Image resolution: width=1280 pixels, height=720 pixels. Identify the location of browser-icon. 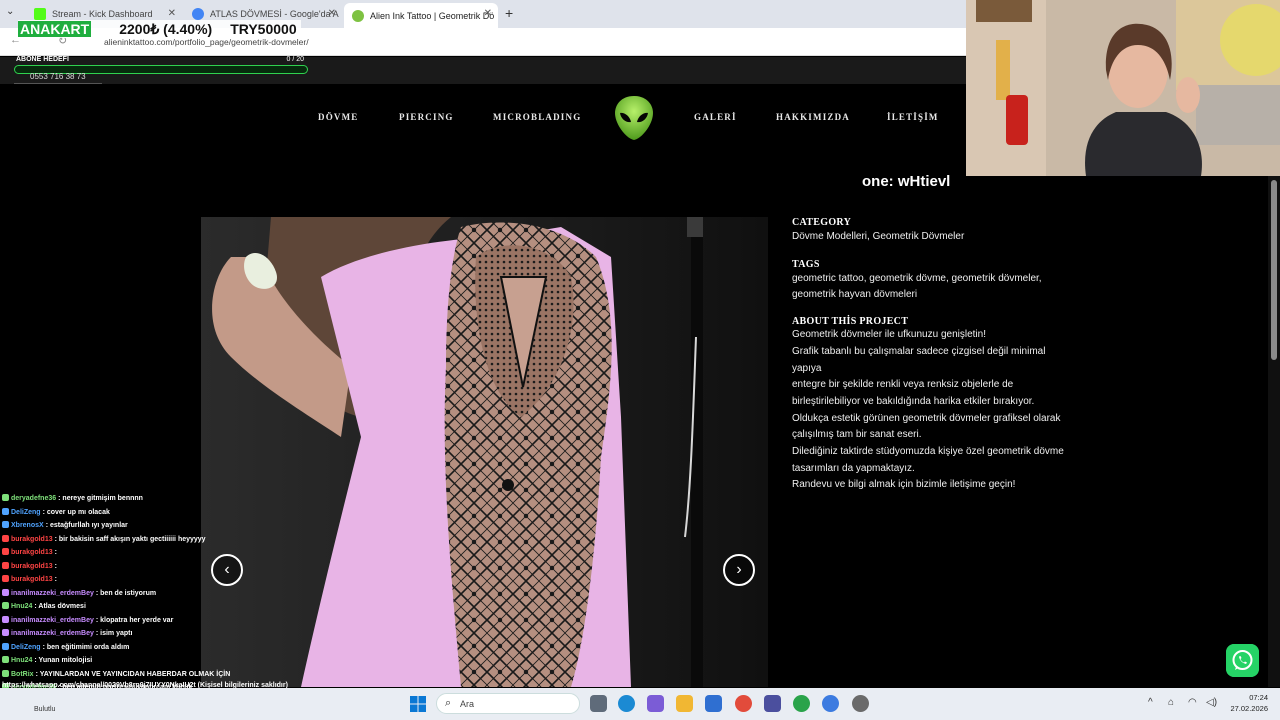
(830, 703).